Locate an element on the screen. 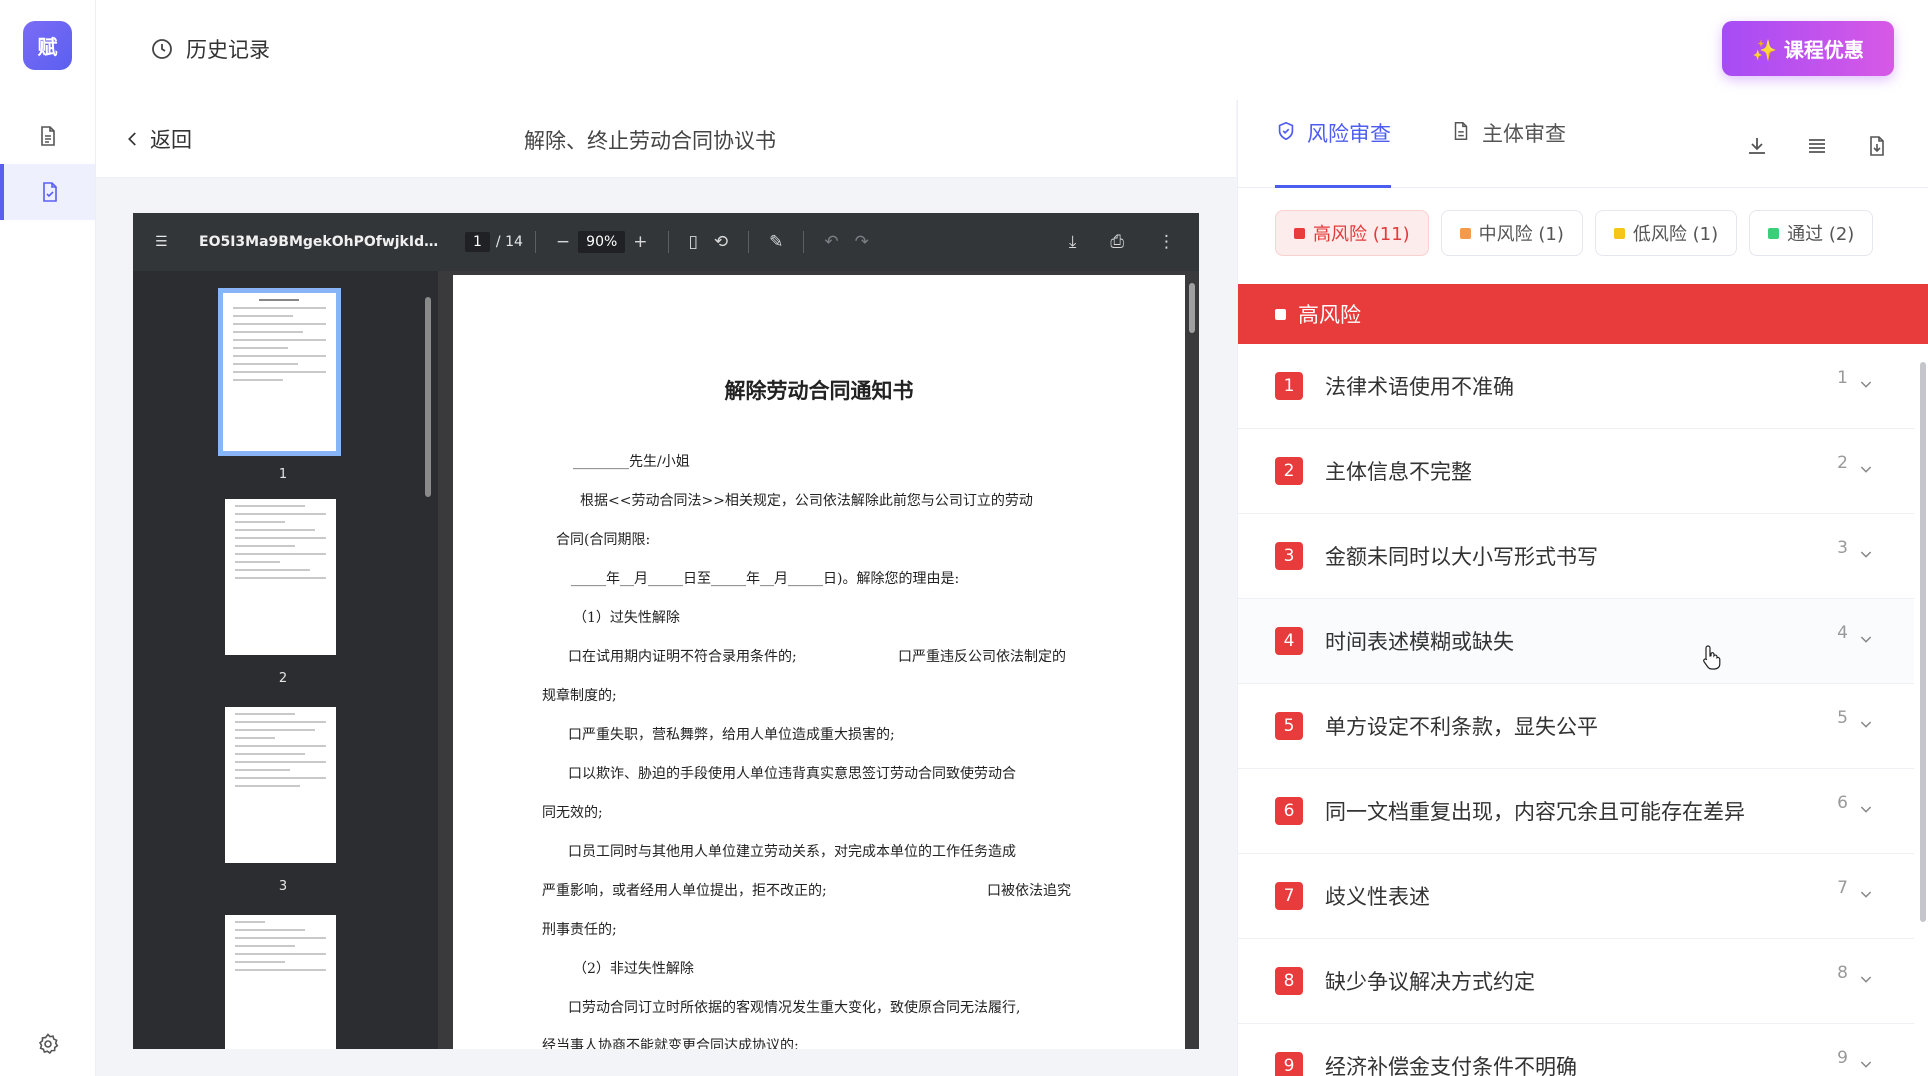 The image size is (1928, 1076). thumbnail-sidebar: 1 2 3 is located at coordinates (285, 660).